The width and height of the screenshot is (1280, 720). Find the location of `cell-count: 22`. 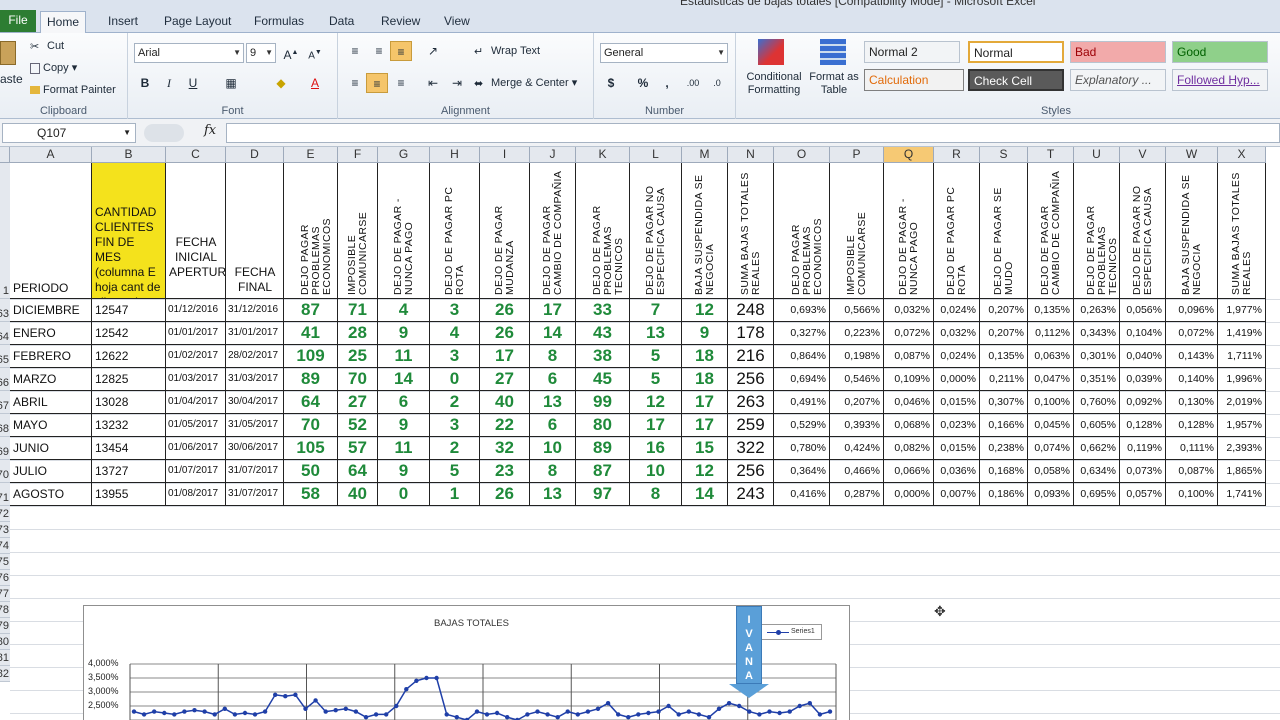

cell-count: 22 is located at coordinates (505, 425).